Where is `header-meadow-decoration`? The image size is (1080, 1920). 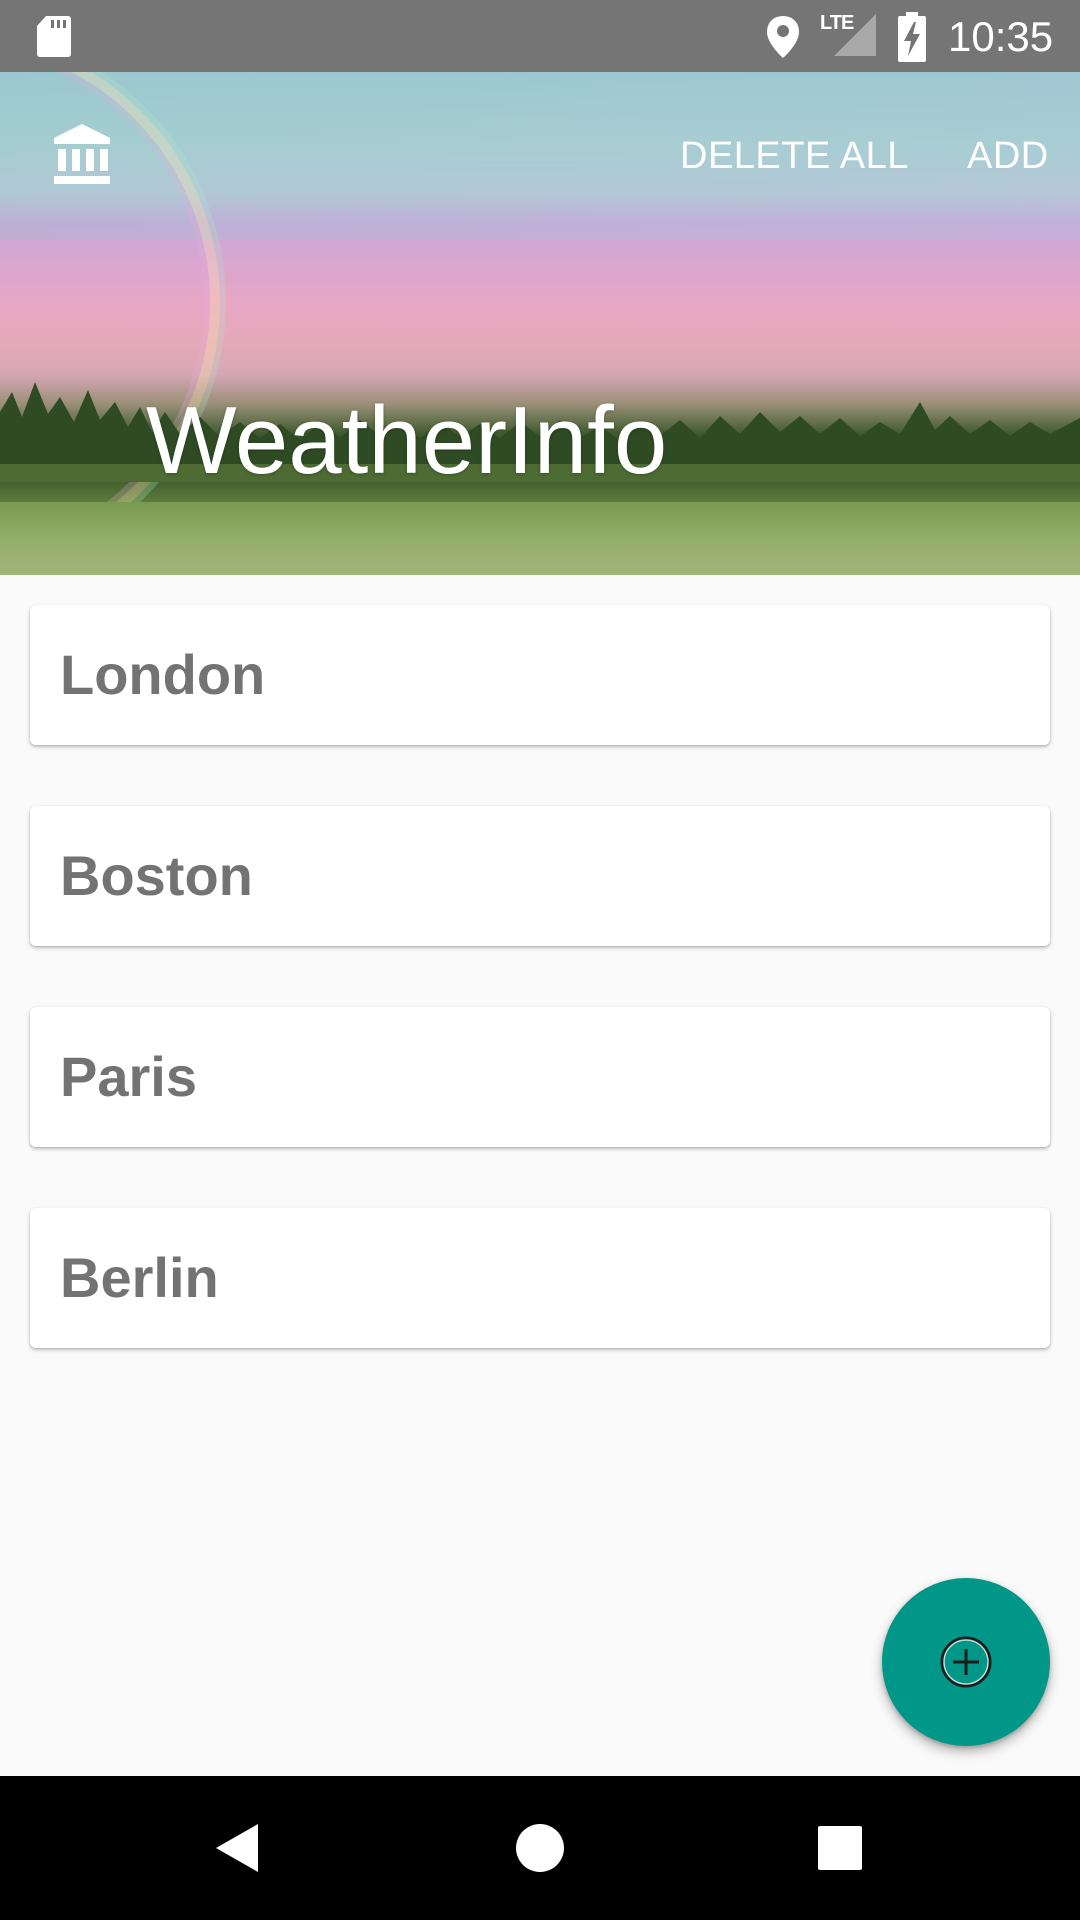 header-meadow-decoration is located at coordinates (540, 538).